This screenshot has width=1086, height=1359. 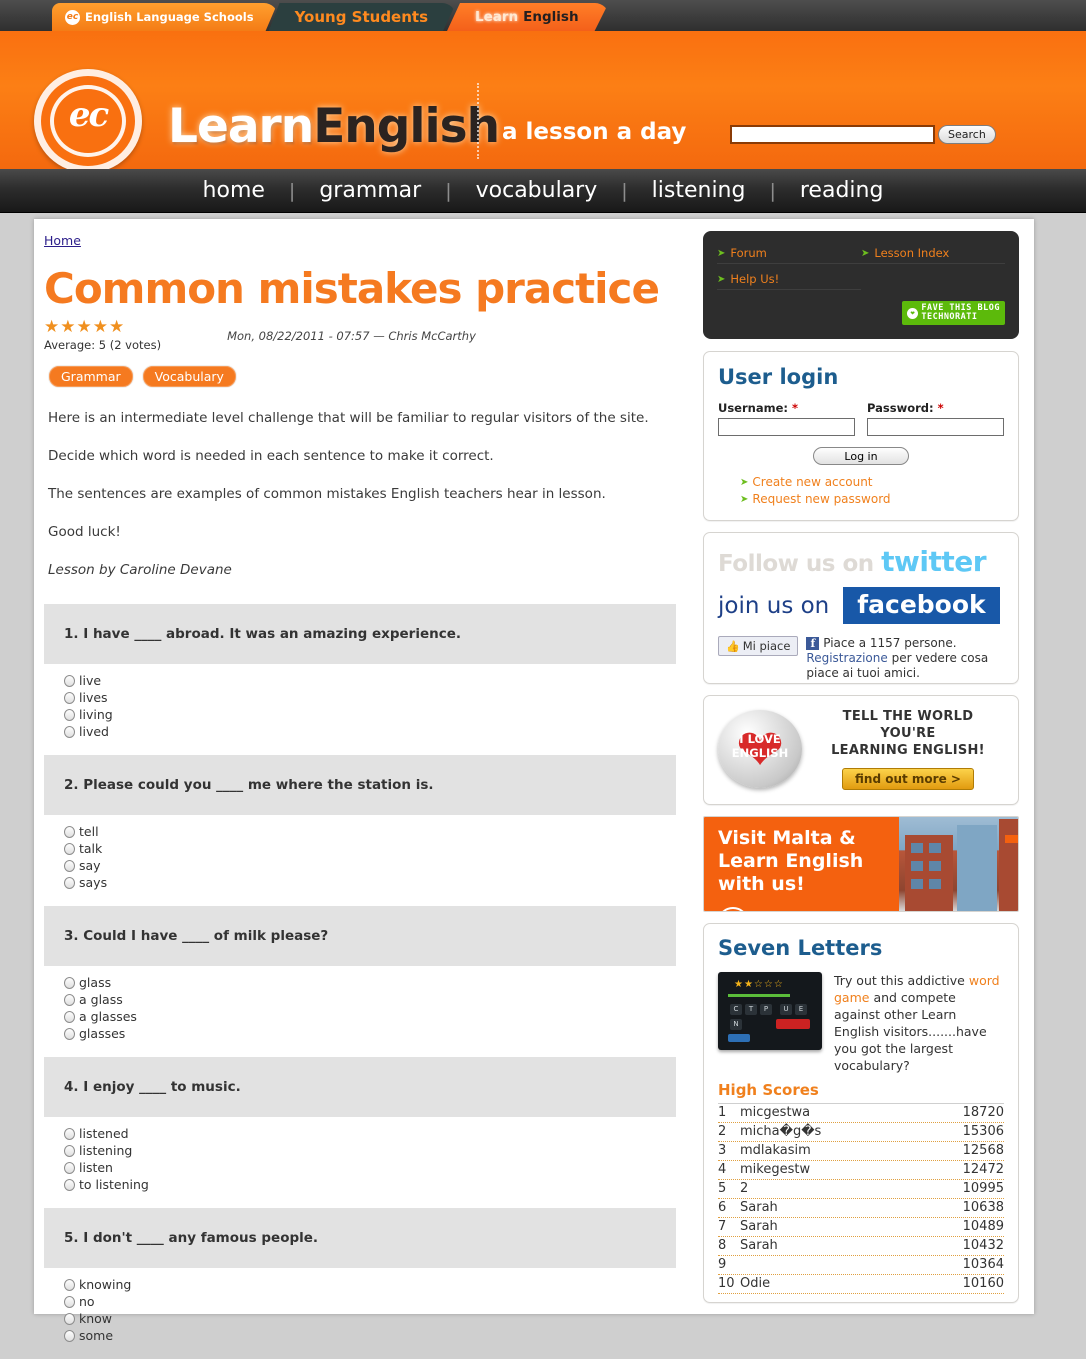 I want to click on option-row: listened, so click(x=370, y=1133).